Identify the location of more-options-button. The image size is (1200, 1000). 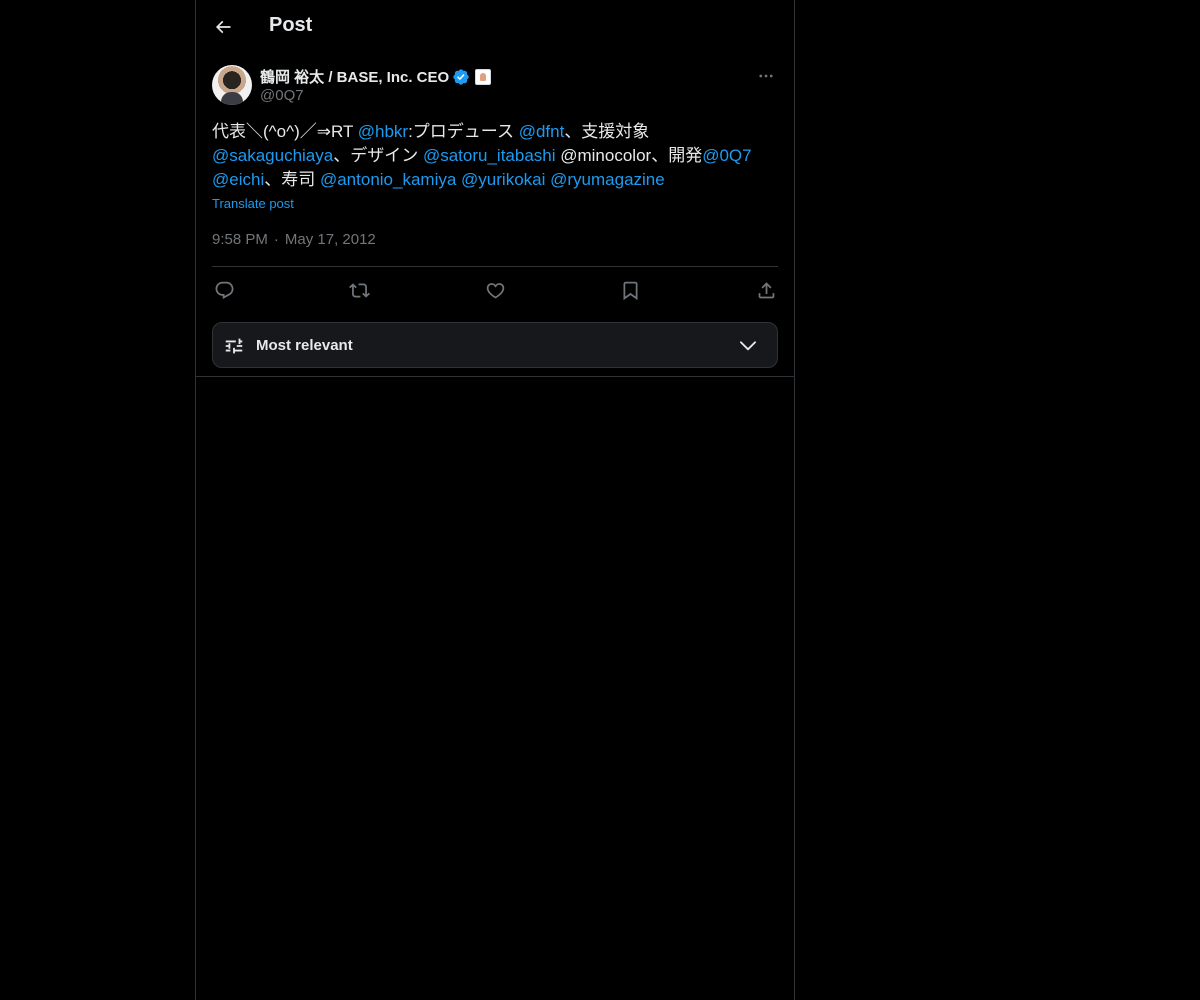
(766, 76).